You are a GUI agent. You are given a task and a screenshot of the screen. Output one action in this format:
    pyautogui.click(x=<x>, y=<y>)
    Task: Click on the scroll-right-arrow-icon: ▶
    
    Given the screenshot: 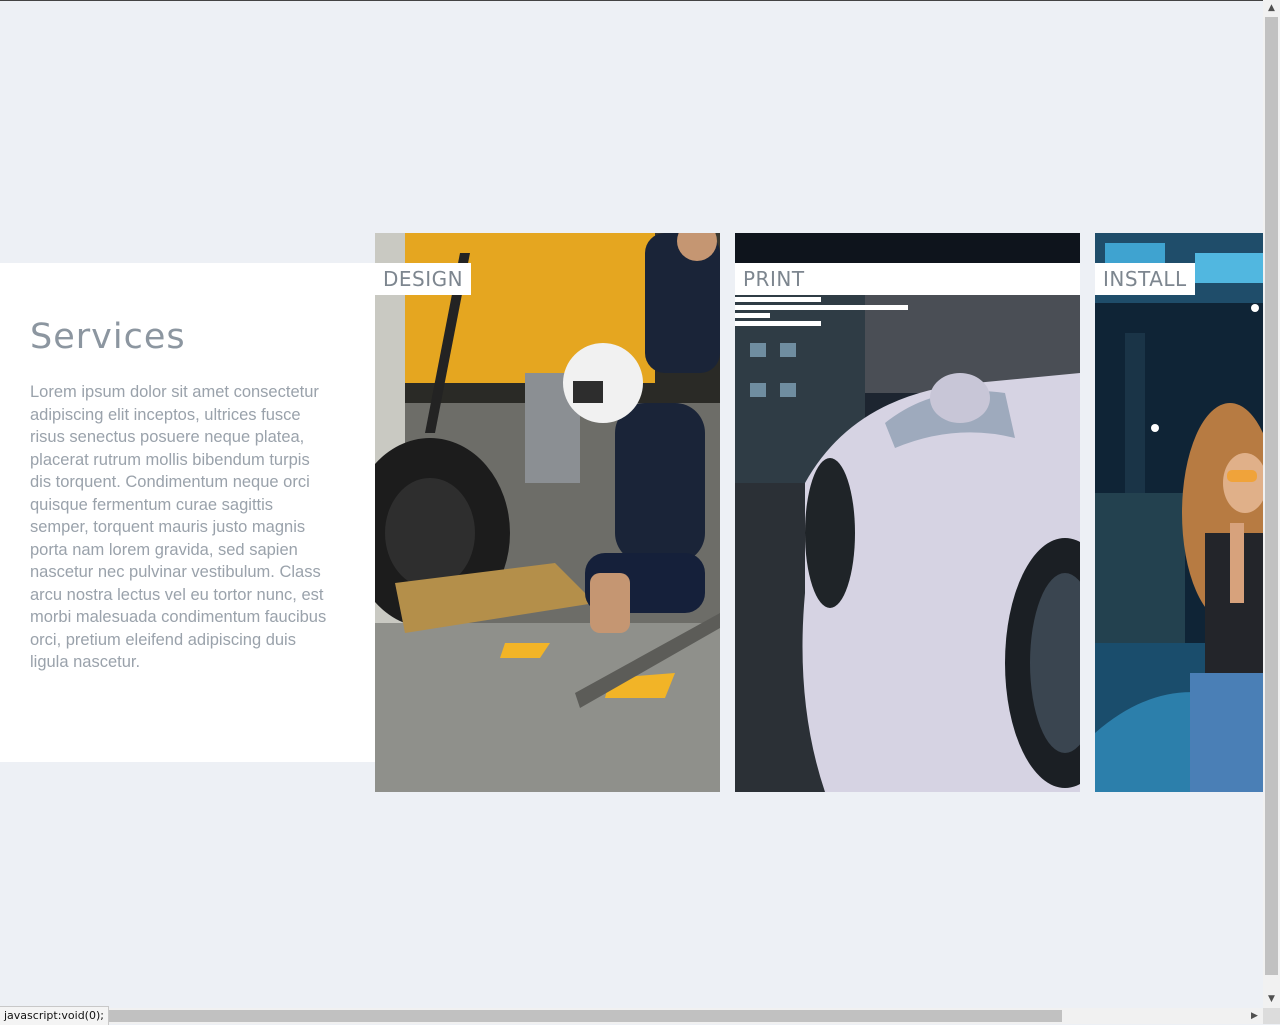 What is the action you would take?
    pyautogui.click(x=1254, y=1016)
    